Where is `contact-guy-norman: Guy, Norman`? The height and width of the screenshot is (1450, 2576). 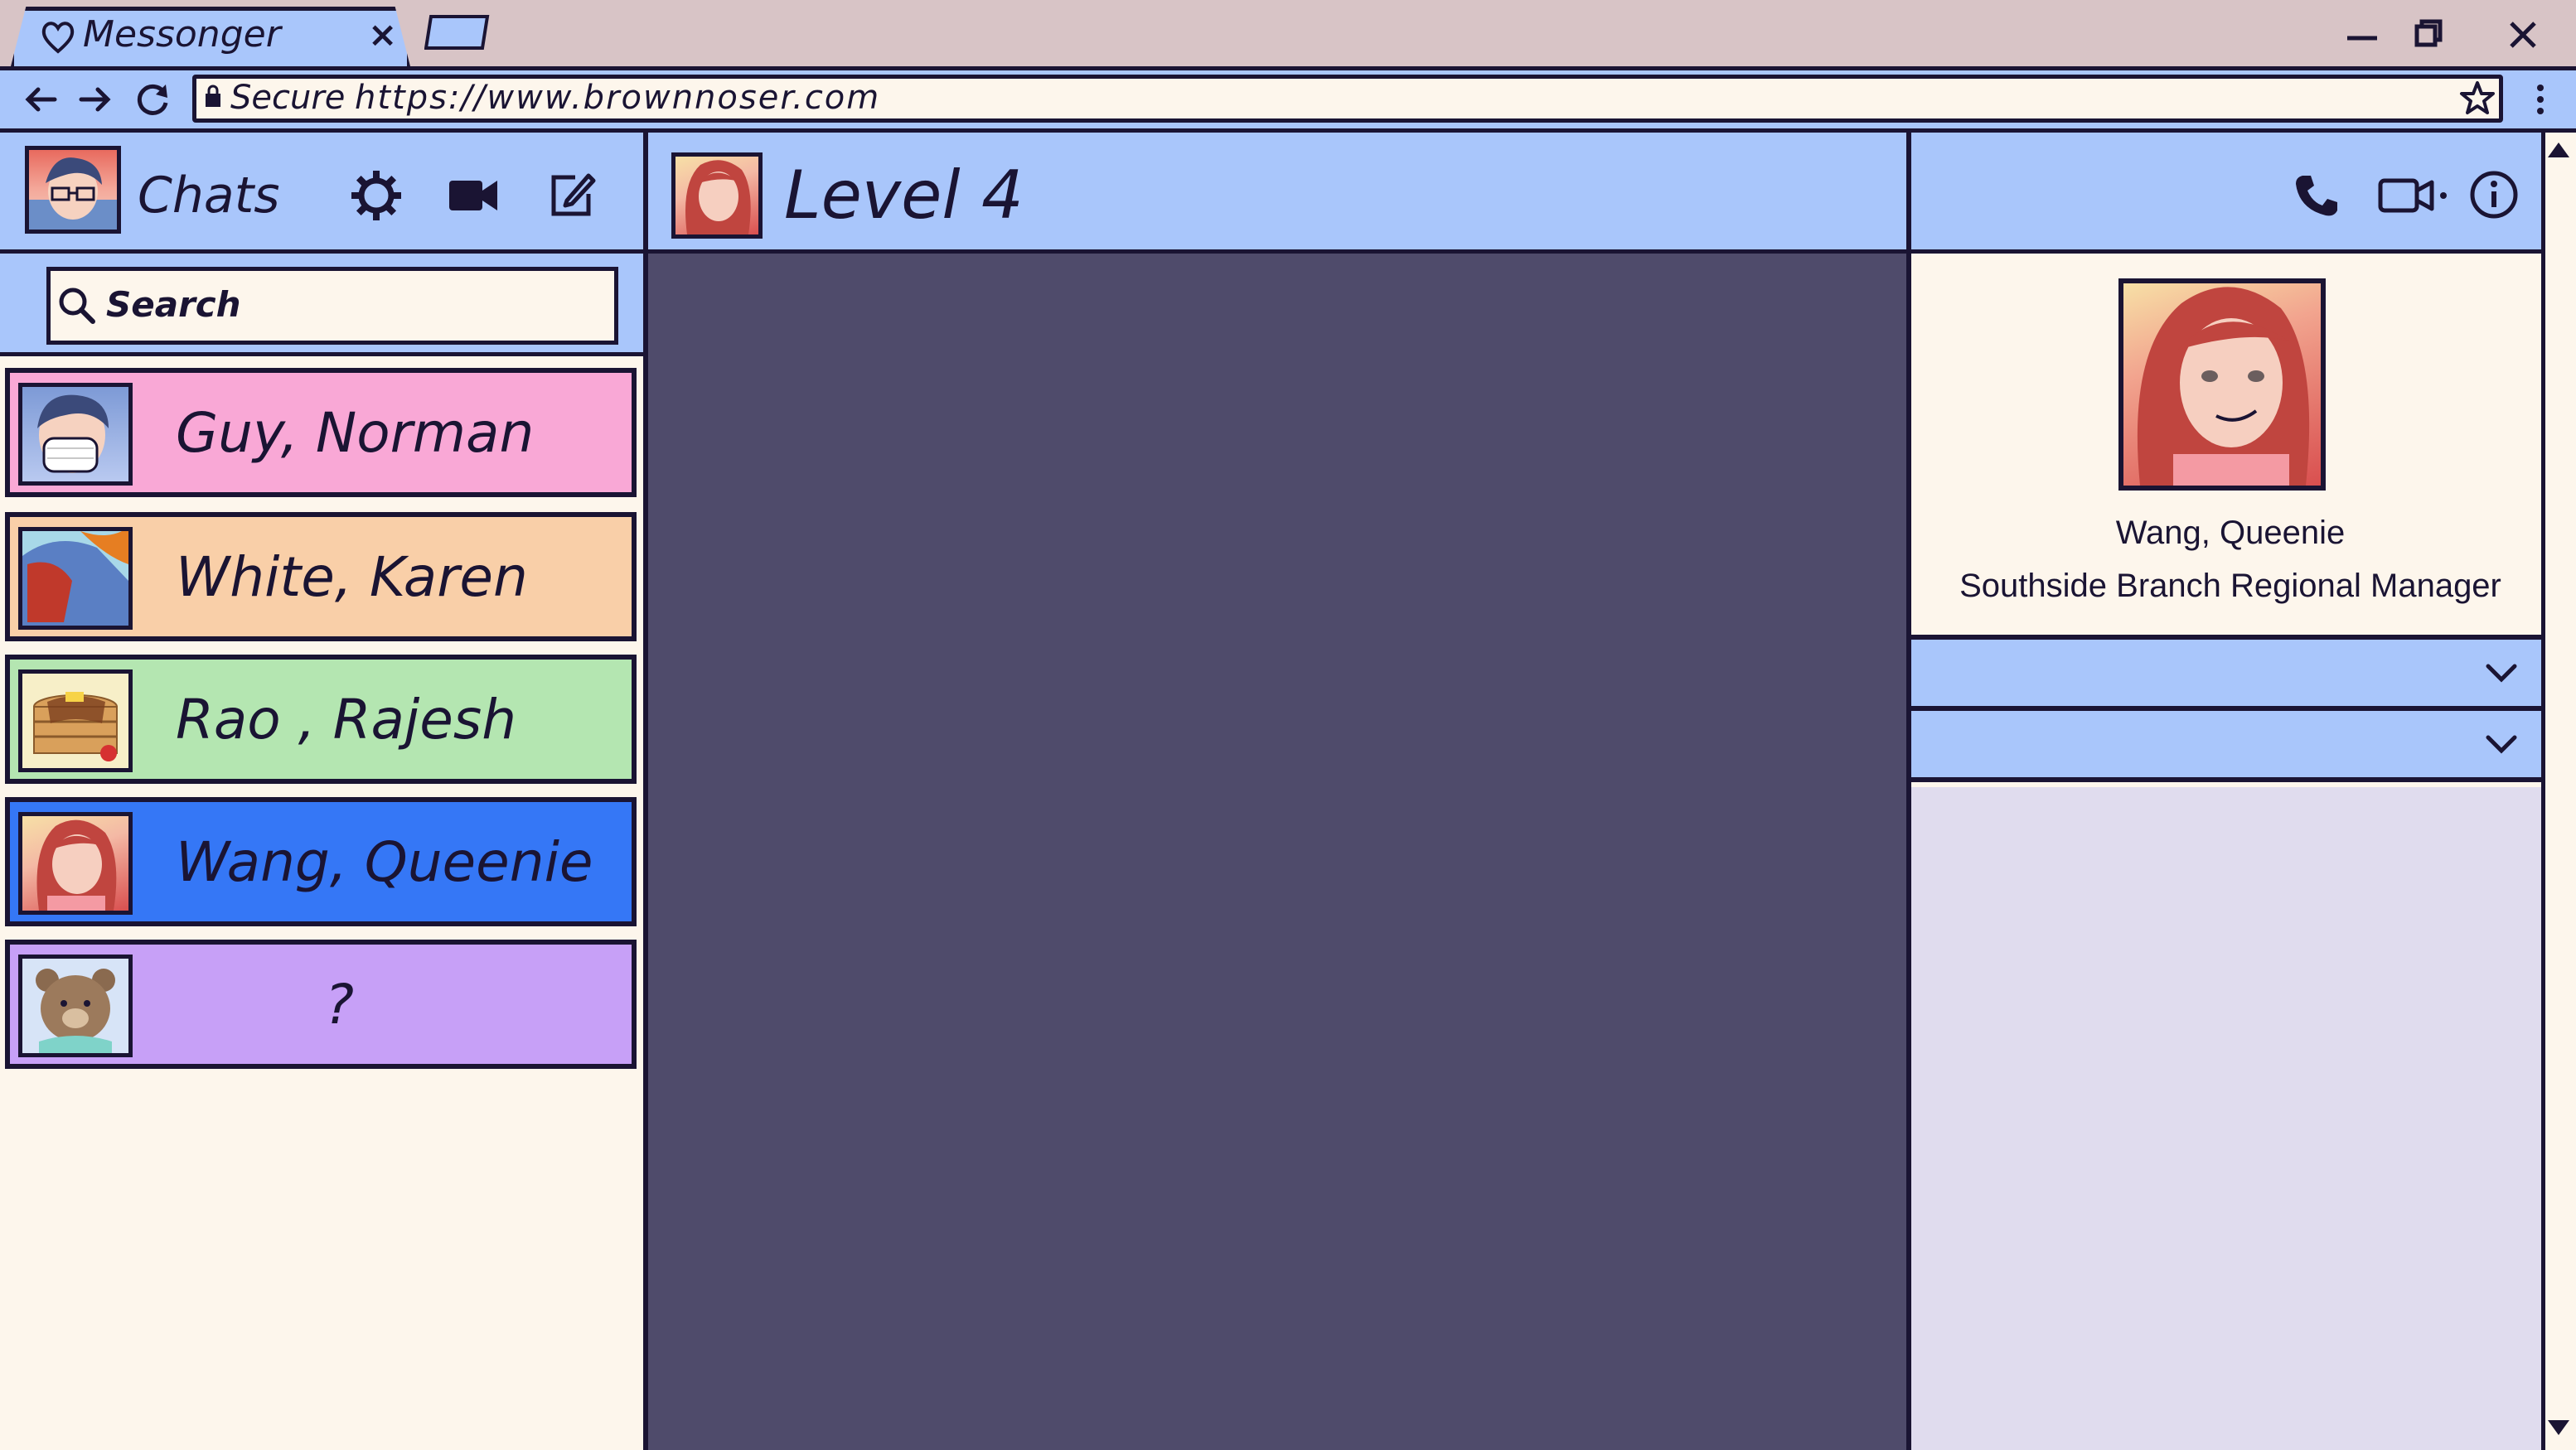
contact-guy-norman: Guy, Norman is located at coordinates (321, 432).